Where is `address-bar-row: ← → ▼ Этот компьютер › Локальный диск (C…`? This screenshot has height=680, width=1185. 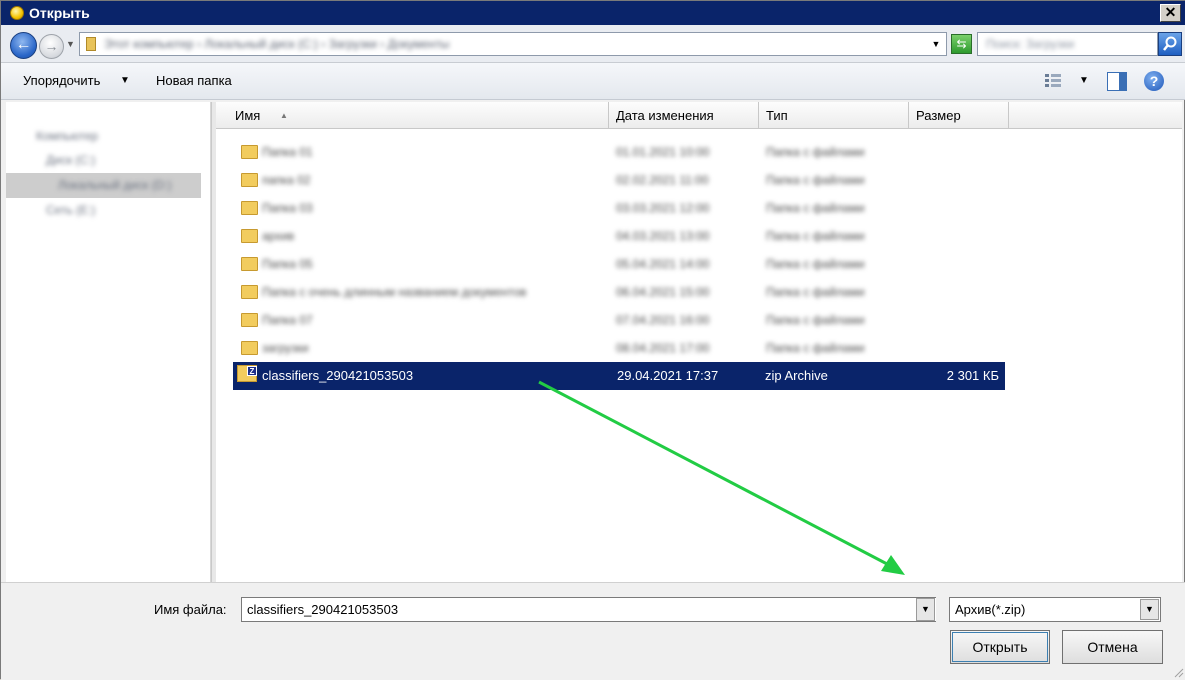 address-bar-row: ← → ▼ Этот компьютер › Локальный диск (C… is located at coordinates (593, 44).